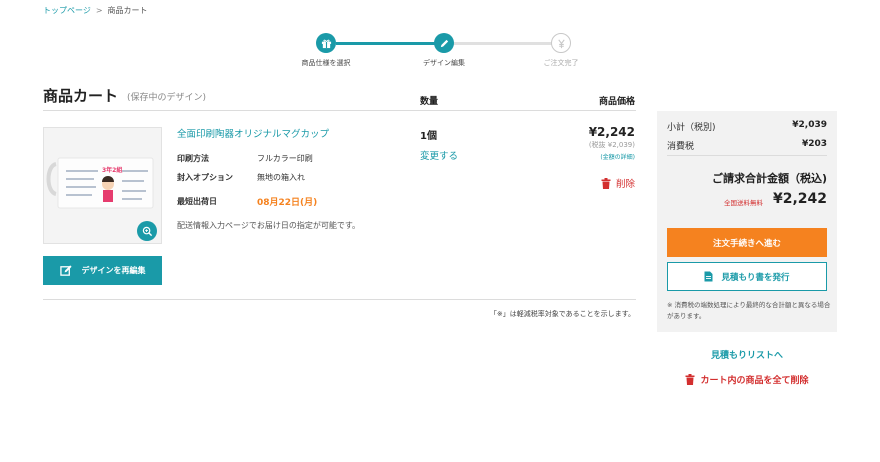  I want to click on step-3-circle, so click(561, 43).